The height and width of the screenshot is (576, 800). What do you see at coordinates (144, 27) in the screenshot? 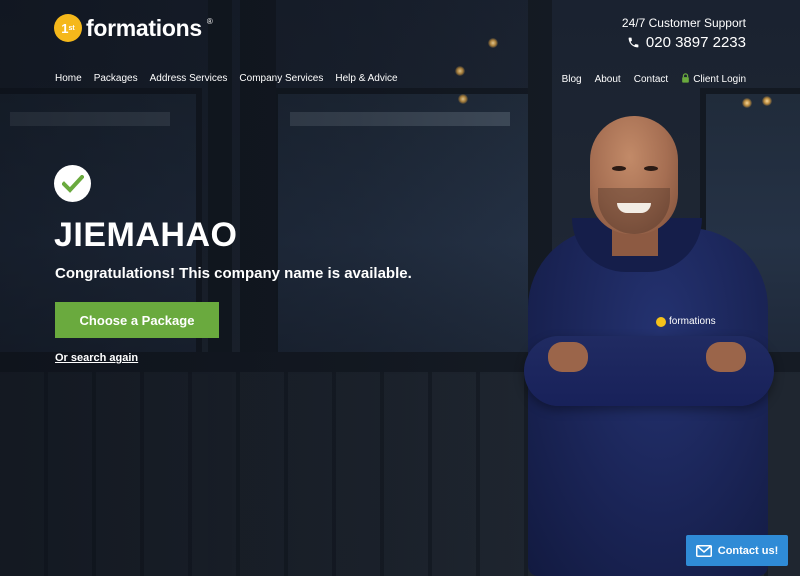
I see `logo-text: formations` at bounding box center [144, 27].